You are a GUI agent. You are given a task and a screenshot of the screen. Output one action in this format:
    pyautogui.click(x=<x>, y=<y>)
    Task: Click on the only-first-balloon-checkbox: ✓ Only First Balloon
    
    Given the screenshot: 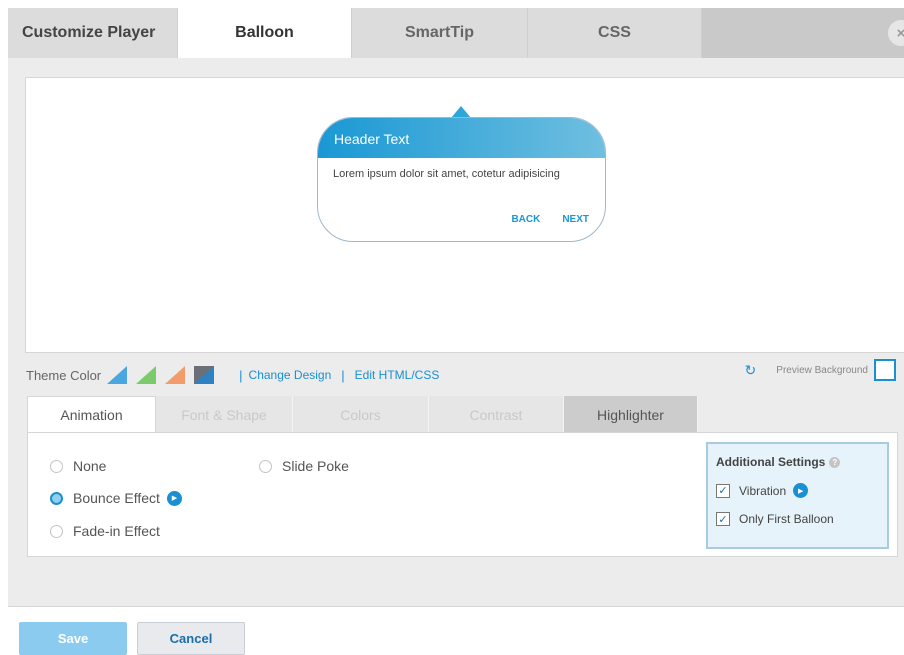 What is the action you would take?
    pyautogui.click(x=801, y=519)
    